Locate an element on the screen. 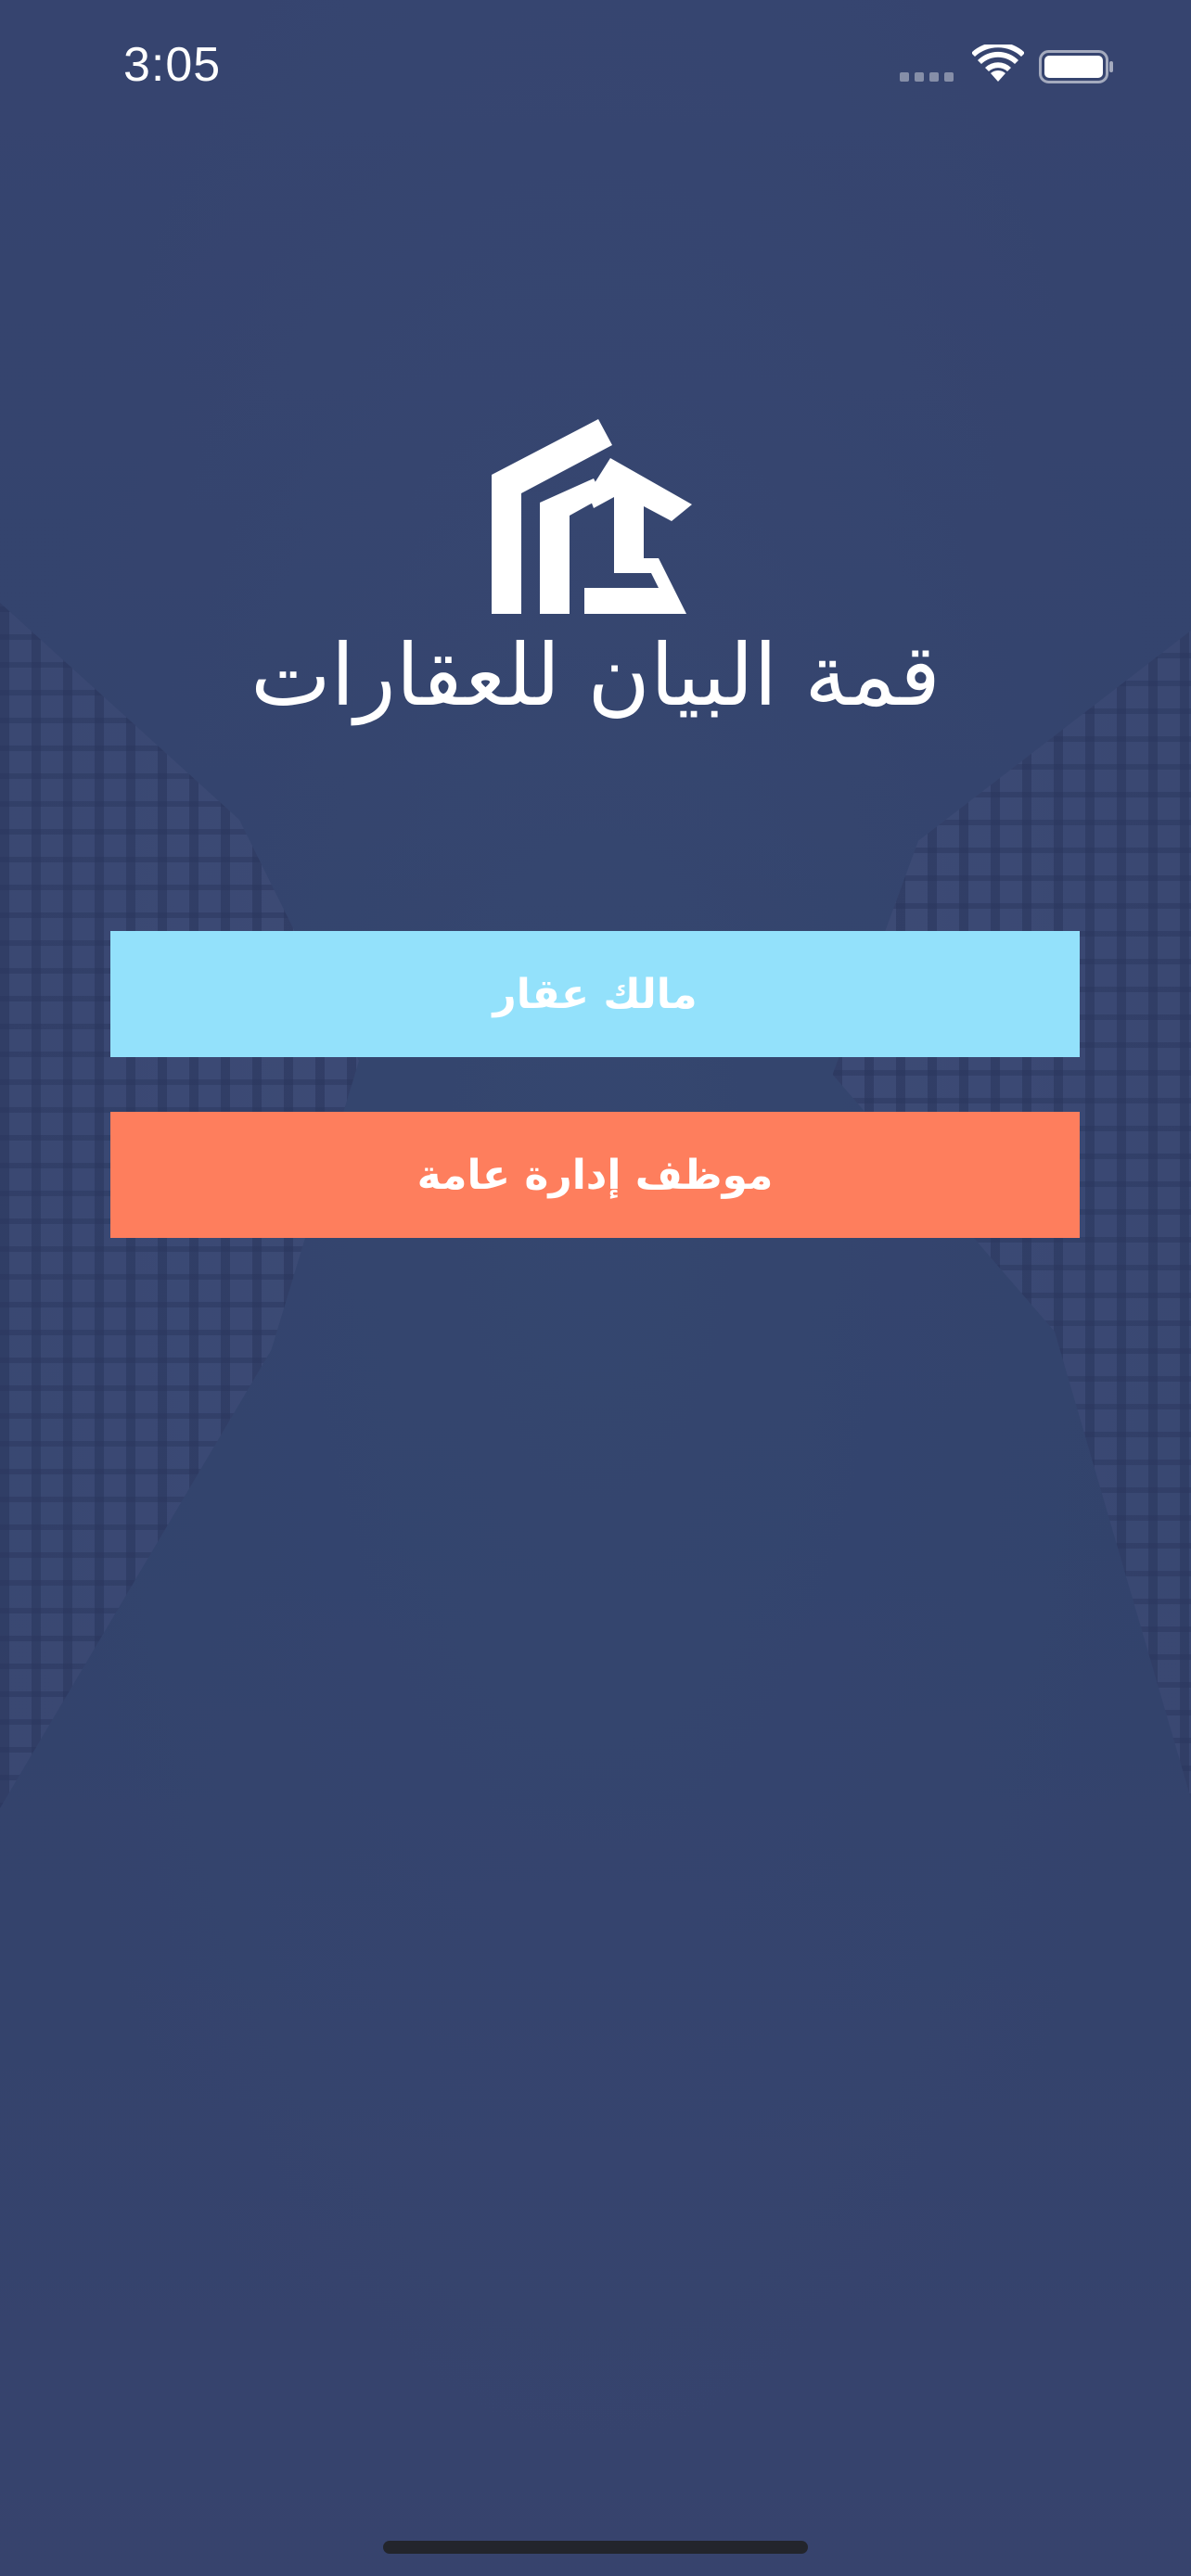 The height and width of the screenshot is (2576, 1191). property-owner-button: مالك عقار is located at coordinates (595, 994).